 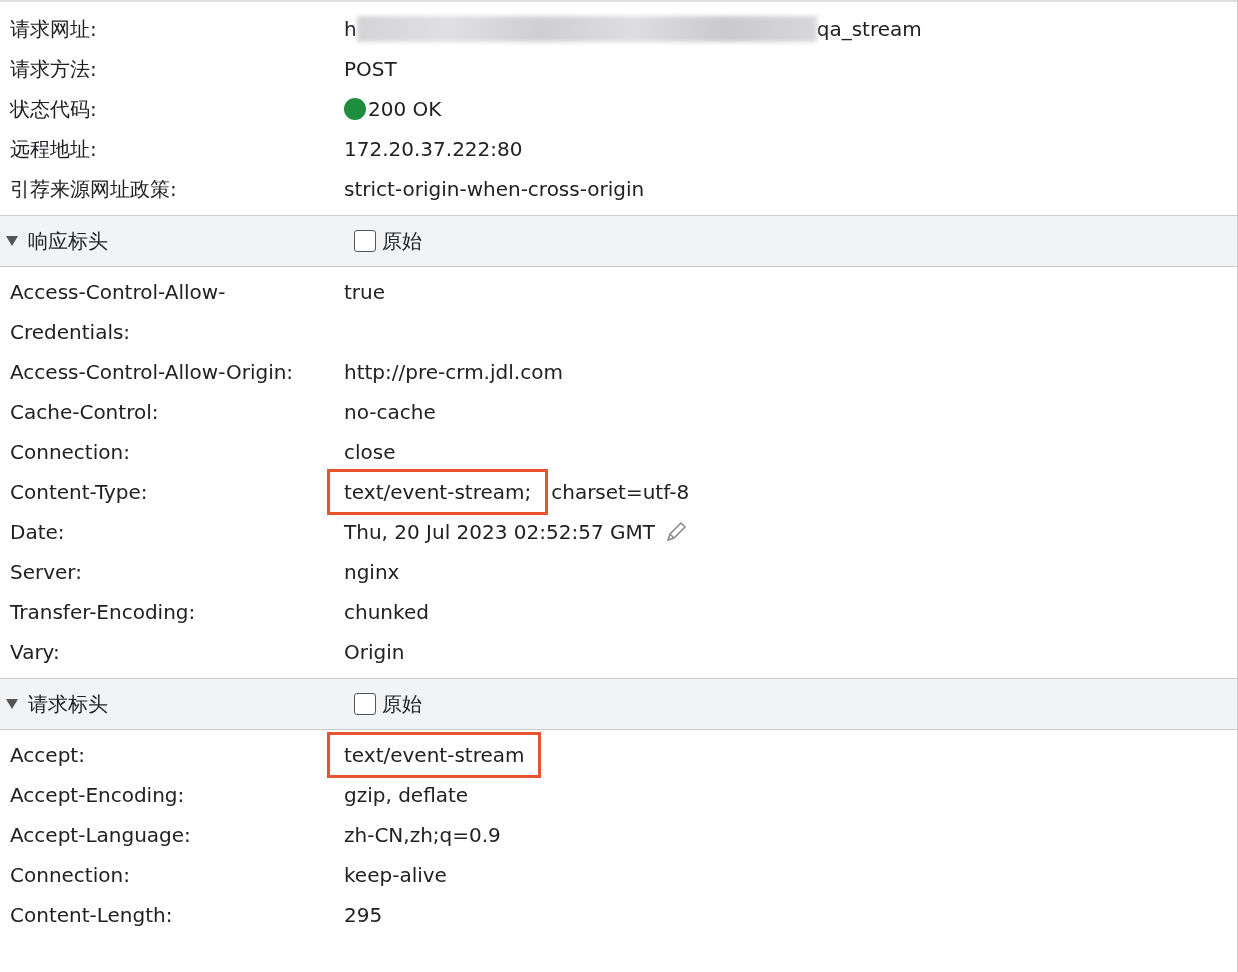 What do you see at coordinates (152, 372) in the screenshot?
I see `header-name: Access-Control-Allow-Origin:` at bounding box center [152, 372].